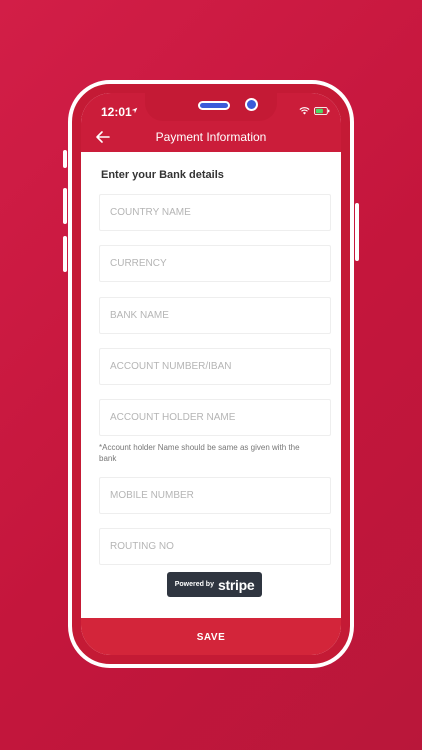  What do you see at coordinates (65, 159) in the screenshot?
I see `side-button-mute` at bounding box center [65, 159].